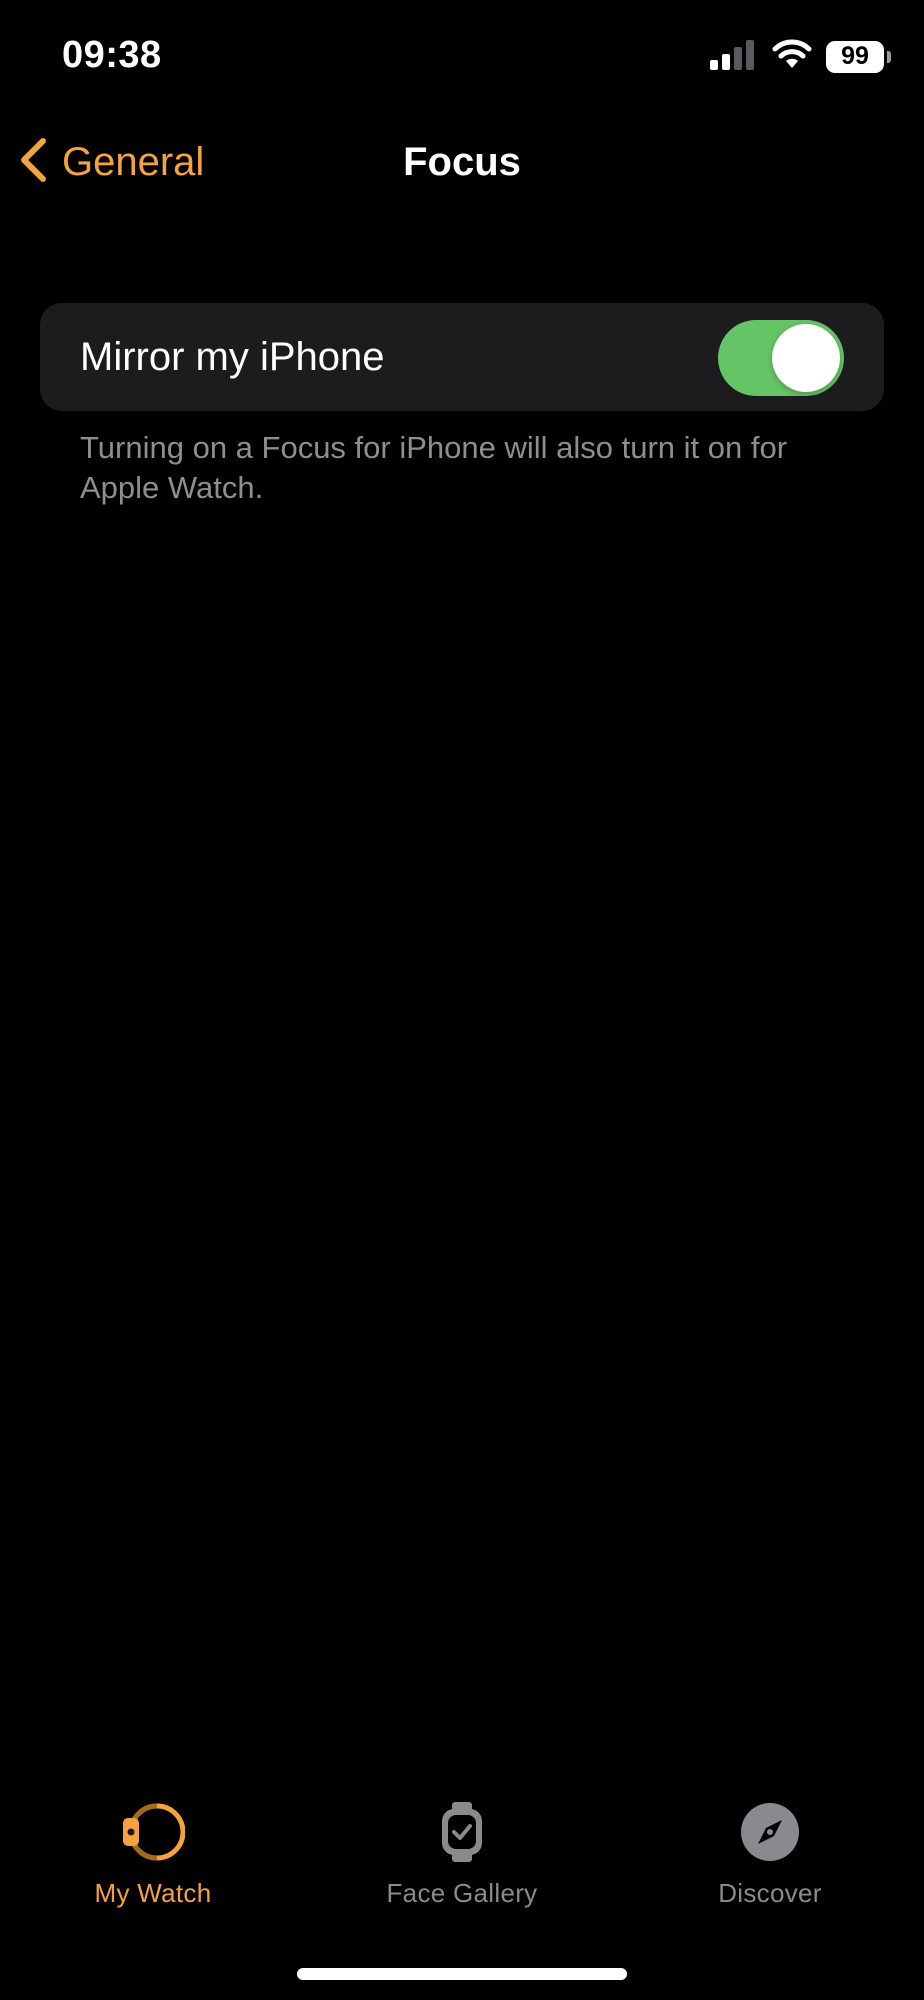 Image resolution: width=924 pixels, height=2000 pixels. I want to click on compass-icon, so click(770, 1832).